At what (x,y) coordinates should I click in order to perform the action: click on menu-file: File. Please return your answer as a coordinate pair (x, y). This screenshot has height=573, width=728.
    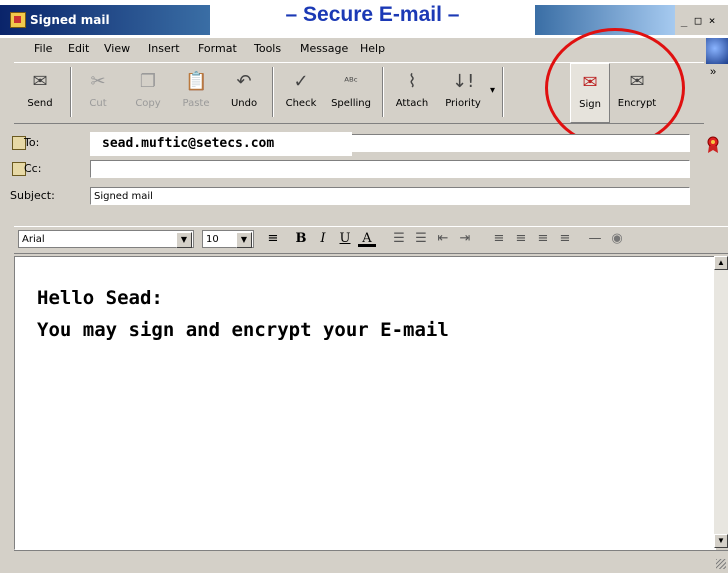
    Looking at the image, I should click on (43, 48).